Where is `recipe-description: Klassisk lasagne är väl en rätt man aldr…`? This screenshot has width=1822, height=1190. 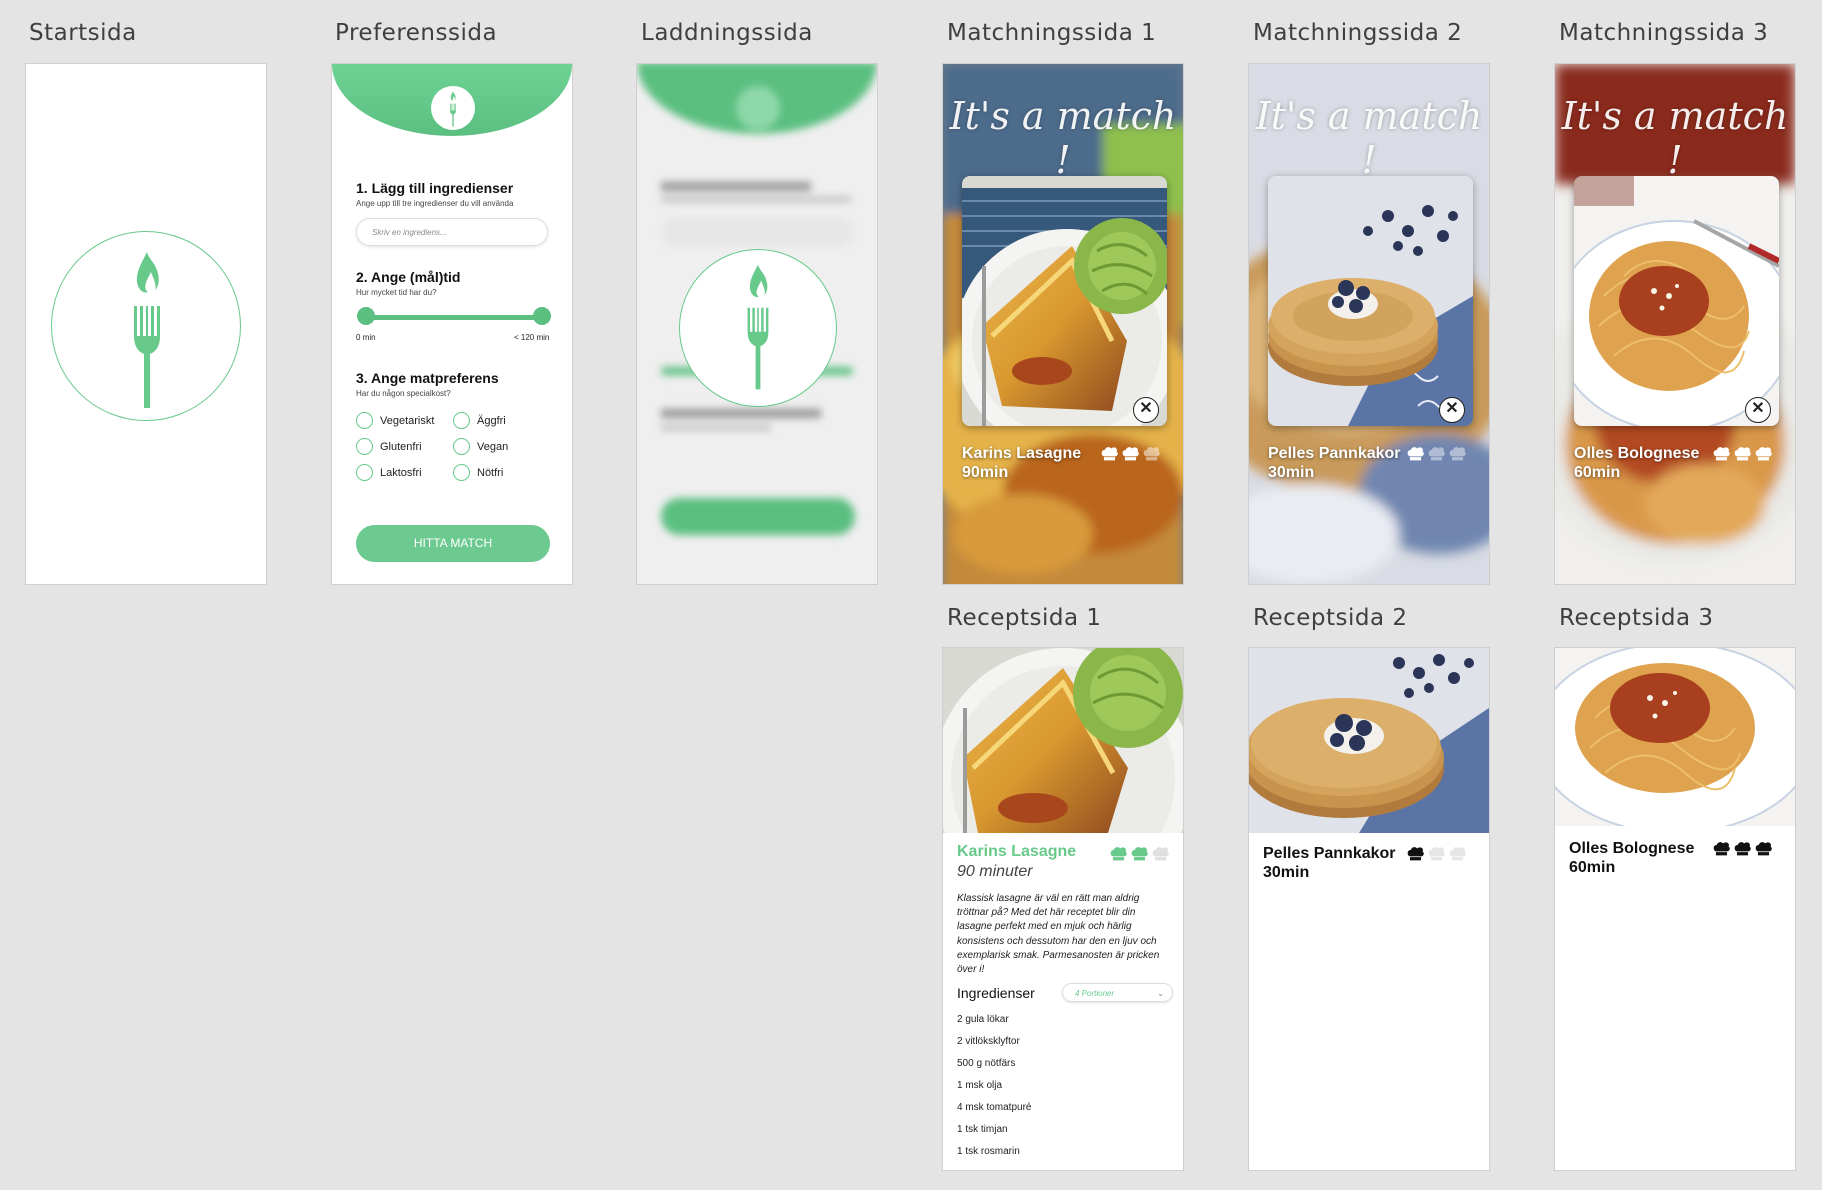 recipe-description: Klassisk lasagne är väl en rätt man aldr… is located at coordinates (1058, 934).